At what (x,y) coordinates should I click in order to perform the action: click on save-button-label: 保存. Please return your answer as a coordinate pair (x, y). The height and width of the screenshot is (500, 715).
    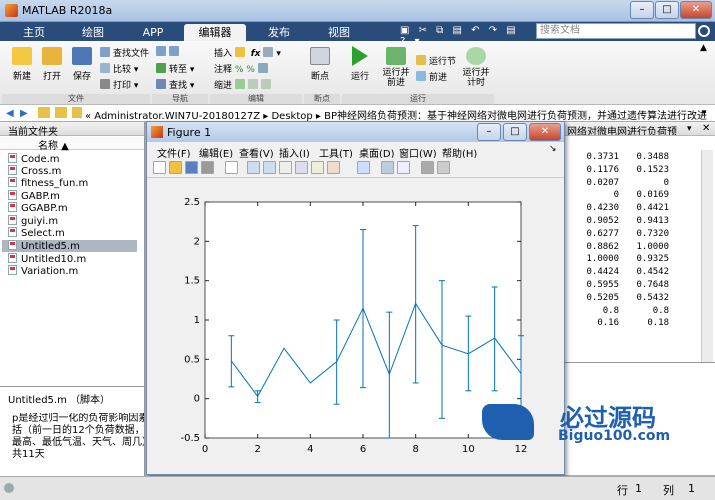
    Looking at the image, I should click on (82, 75).